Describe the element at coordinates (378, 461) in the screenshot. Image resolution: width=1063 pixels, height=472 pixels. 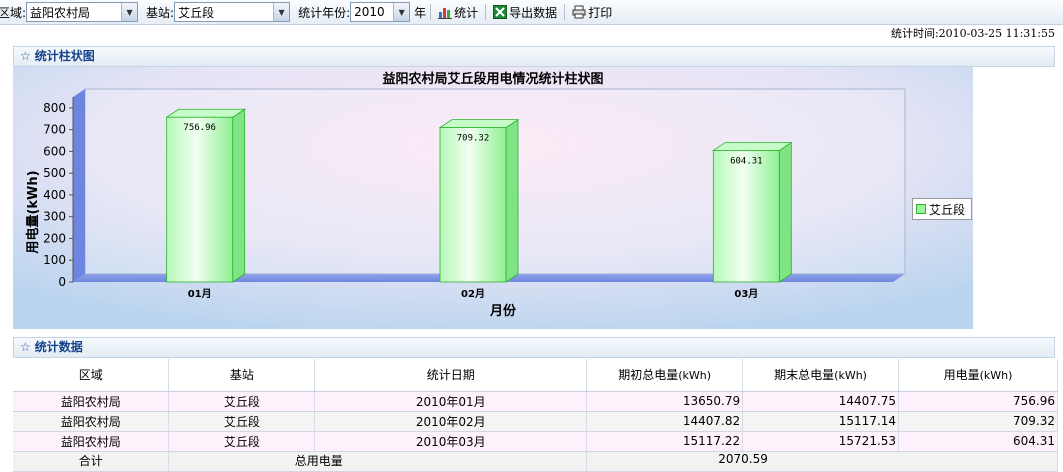
I see `total-power-label: 总用电量` at that location.